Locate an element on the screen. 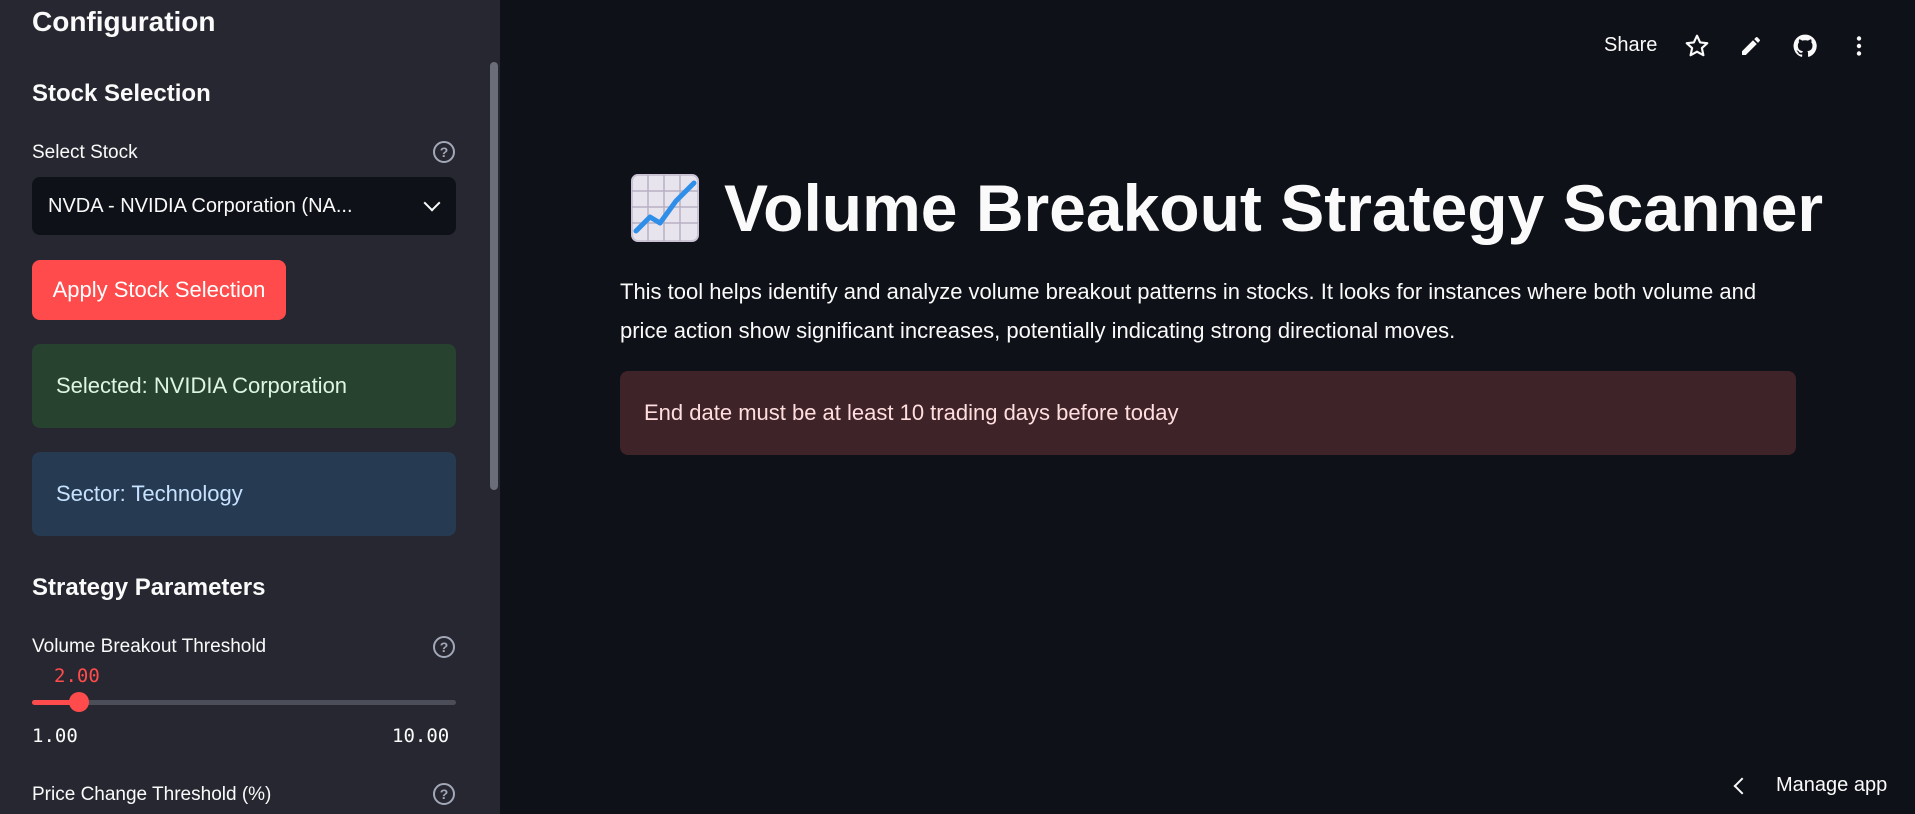  sidebar-scrollbar is located at coordinates (494, 276).